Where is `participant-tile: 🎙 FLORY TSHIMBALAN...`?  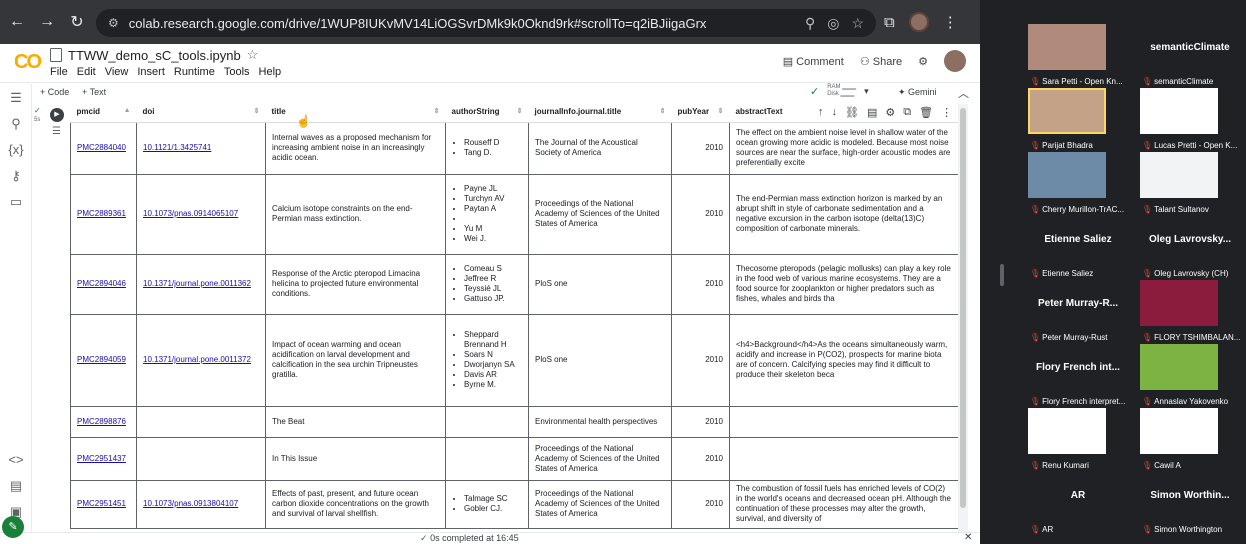 participant-tile: 🎙 FLORY TSHIMBALAN... is located at coordinates (1190, 312).